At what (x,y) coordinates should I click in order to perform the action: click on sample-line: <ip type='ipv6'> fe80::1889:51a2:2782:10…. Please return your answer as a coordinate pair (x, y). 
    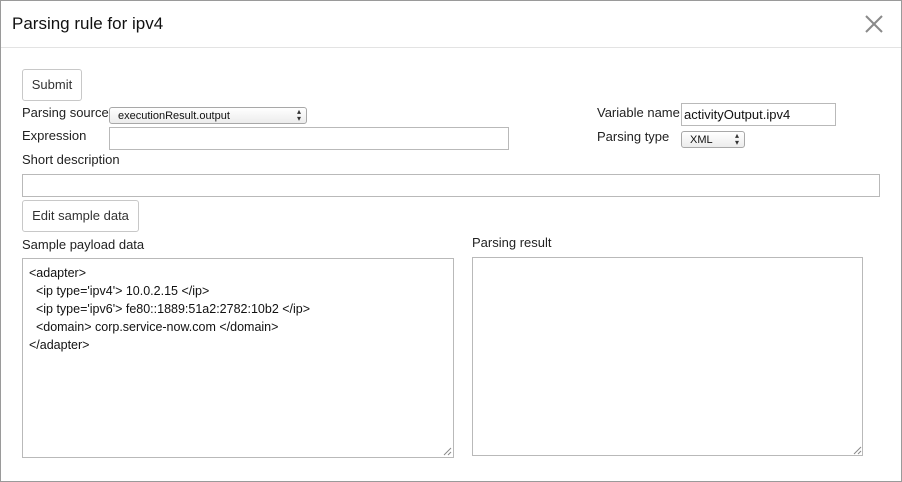
    Looking at the image, I should click on (170, 309).